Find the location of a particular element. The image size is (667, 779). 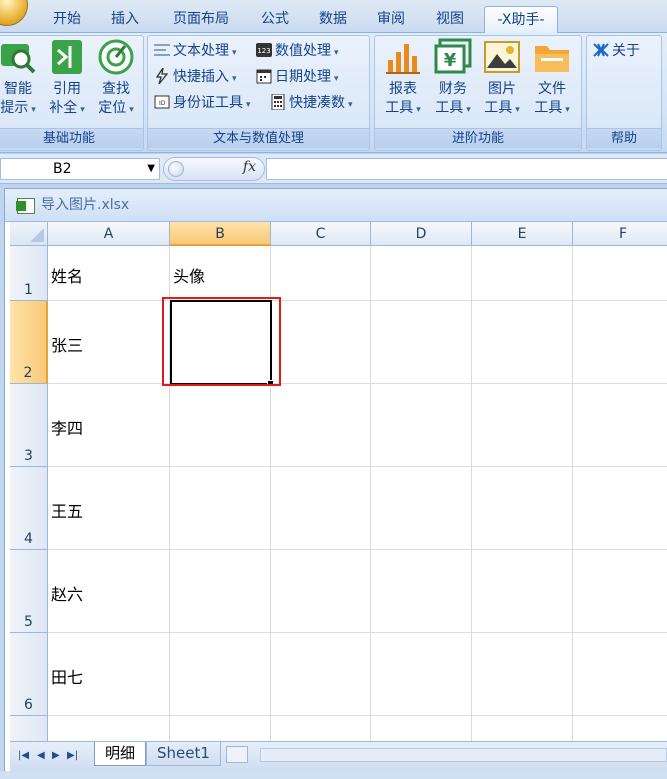

workbook-title-bar: 导入图片.xlsx is located at coordinates (336, 205).